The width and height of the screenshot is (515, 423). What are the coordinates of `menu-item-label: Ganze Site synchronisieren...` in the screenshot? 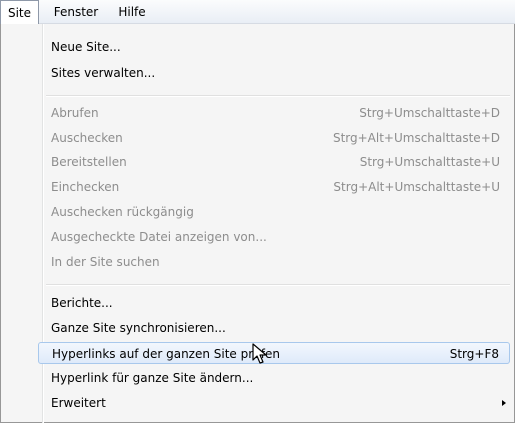 It's located at (138, 328).